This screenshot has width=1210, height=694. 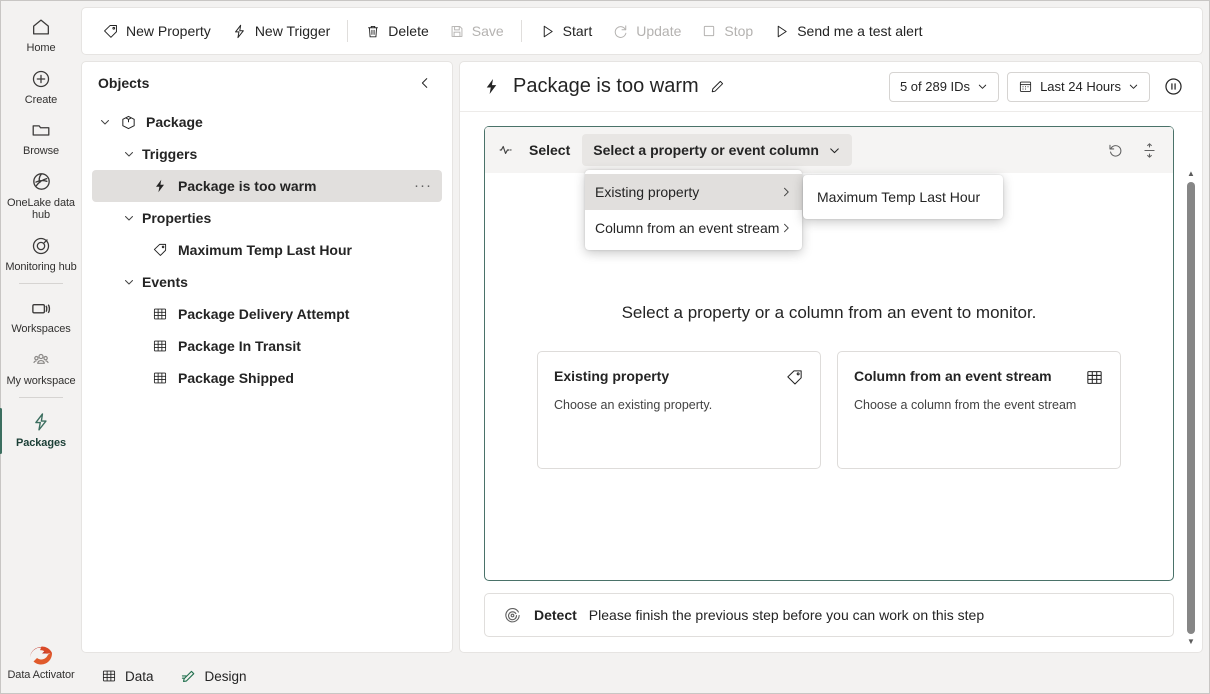 I want to click on target-icon, so click(x=512, y=615).